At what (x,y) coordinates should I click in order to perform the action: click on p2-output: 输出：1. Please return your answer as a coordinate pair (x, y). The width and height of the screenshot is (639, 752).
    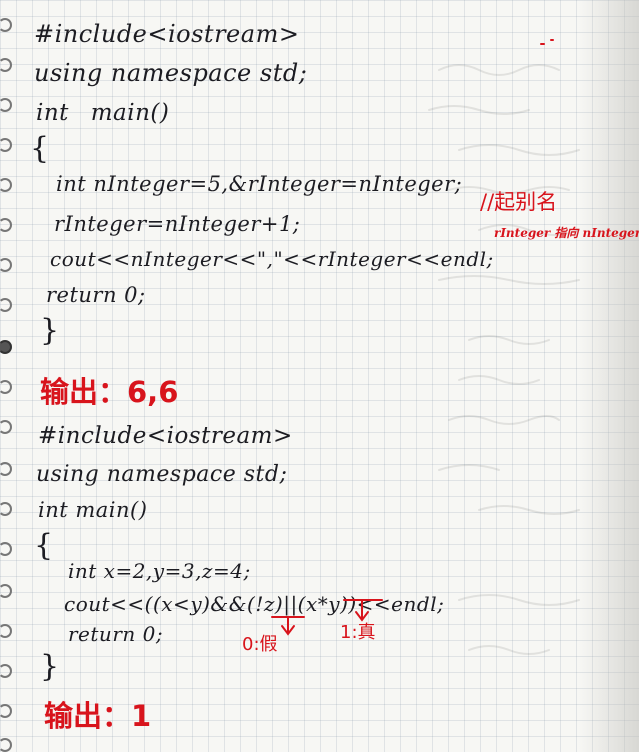
    Looking at the image, I should click on (98, 716).